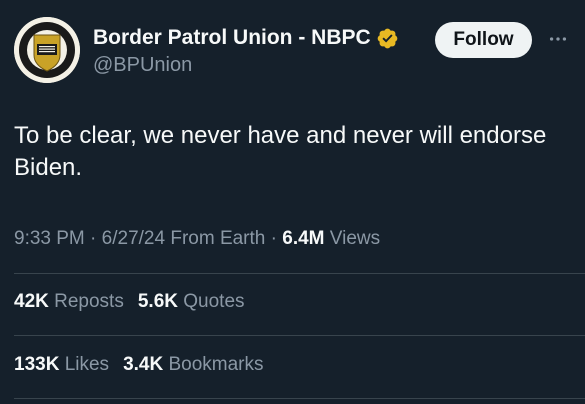 Image resolution: width=585 pixels, height=404 pixels. I want to click on author-display-name: Border Patrol Union - NBPC, so click(232, 38).